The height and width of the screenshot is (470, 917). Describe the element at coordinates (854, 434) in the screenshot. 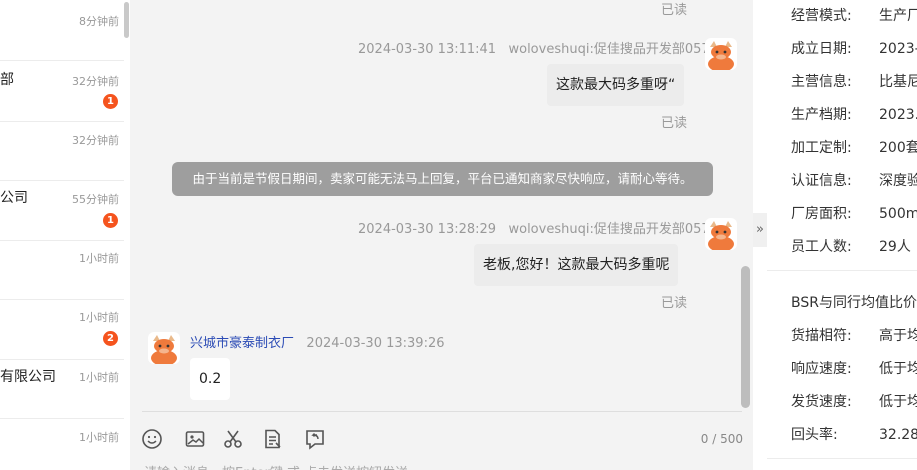

I see `info-row-repeat-rate: 回头率: 32.28%` at that location.